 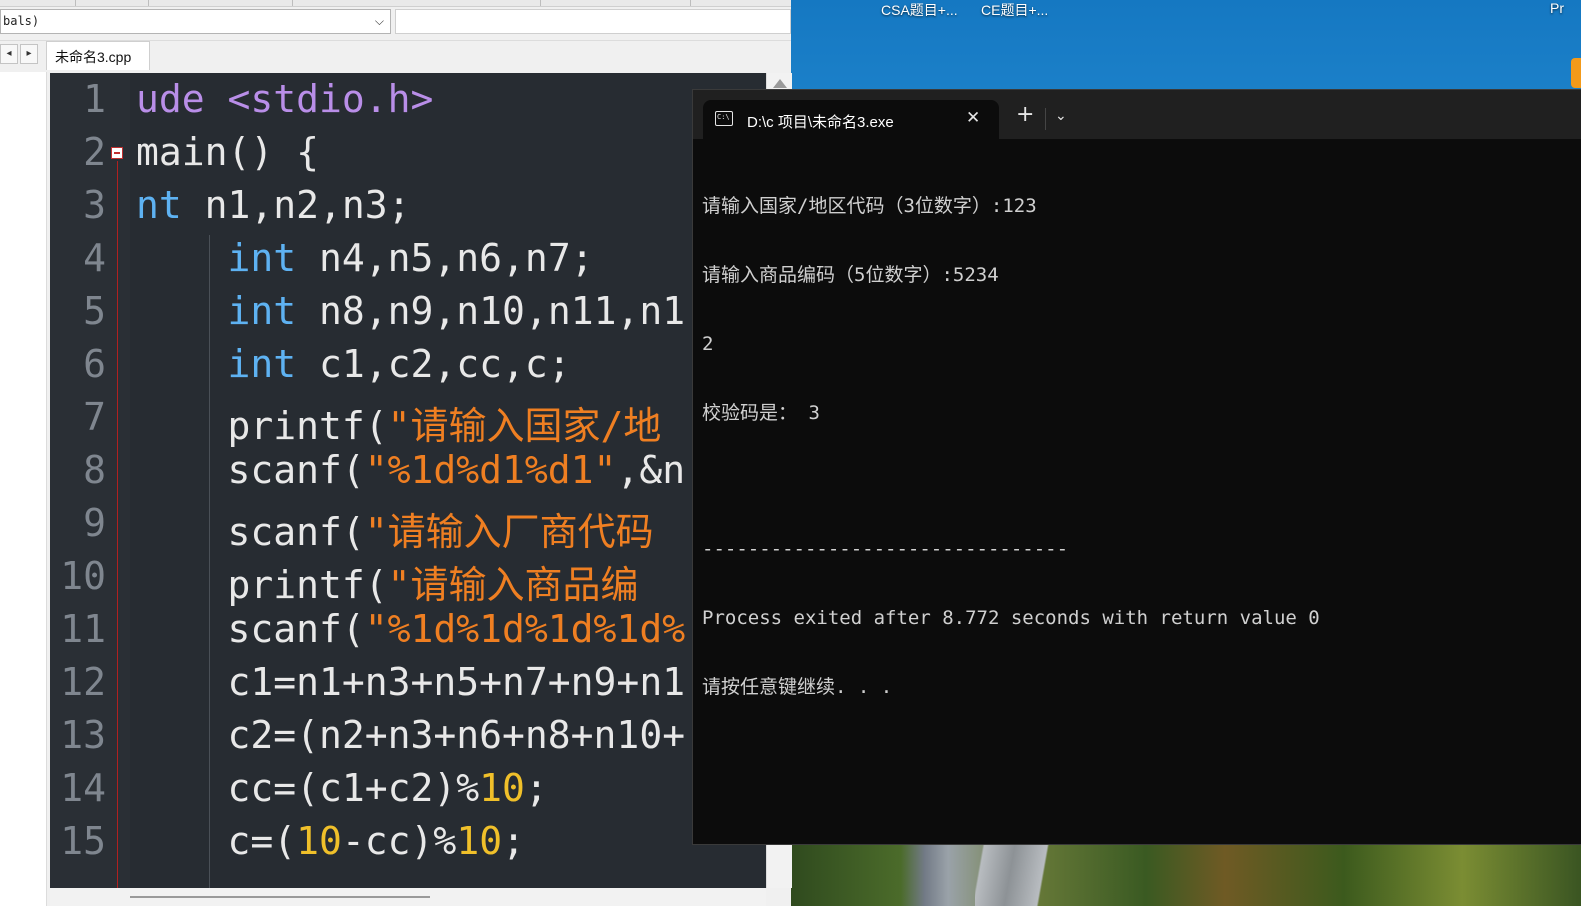 I want to click on code-line: c2=(n2+n3+n6+n8+n10+, so click(x=411, y=735).